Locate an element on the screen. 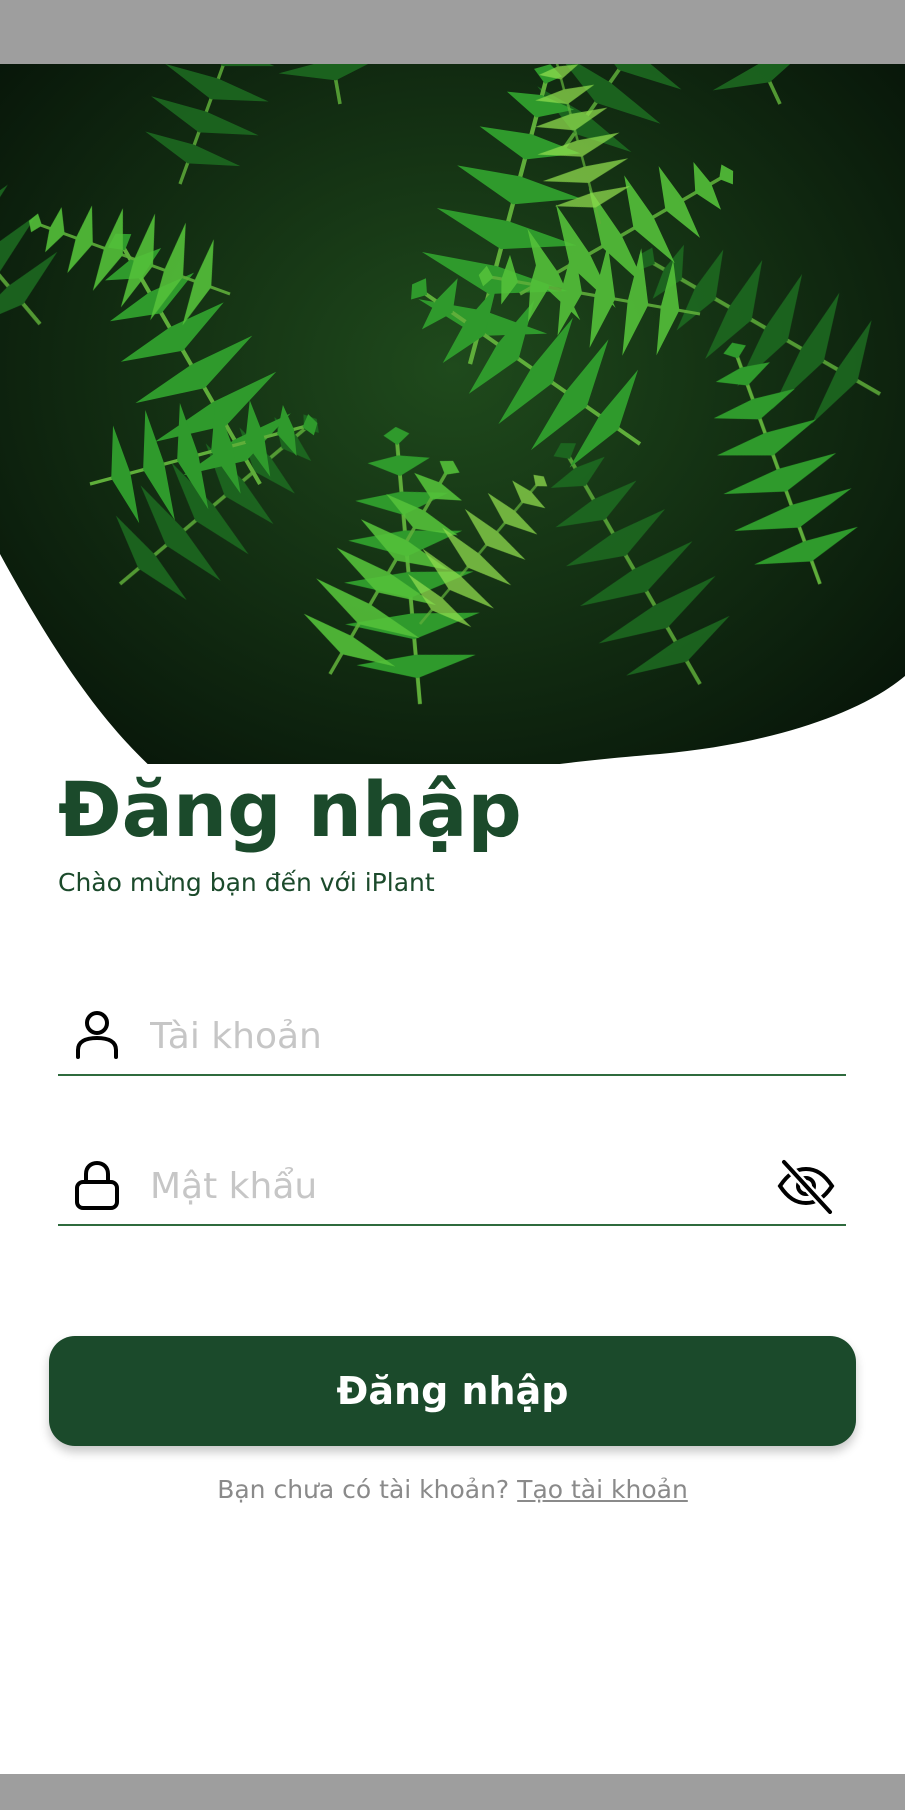  signup-prompt: Bạn chưa có tài khoản? is located at coordinates (363, 1489).